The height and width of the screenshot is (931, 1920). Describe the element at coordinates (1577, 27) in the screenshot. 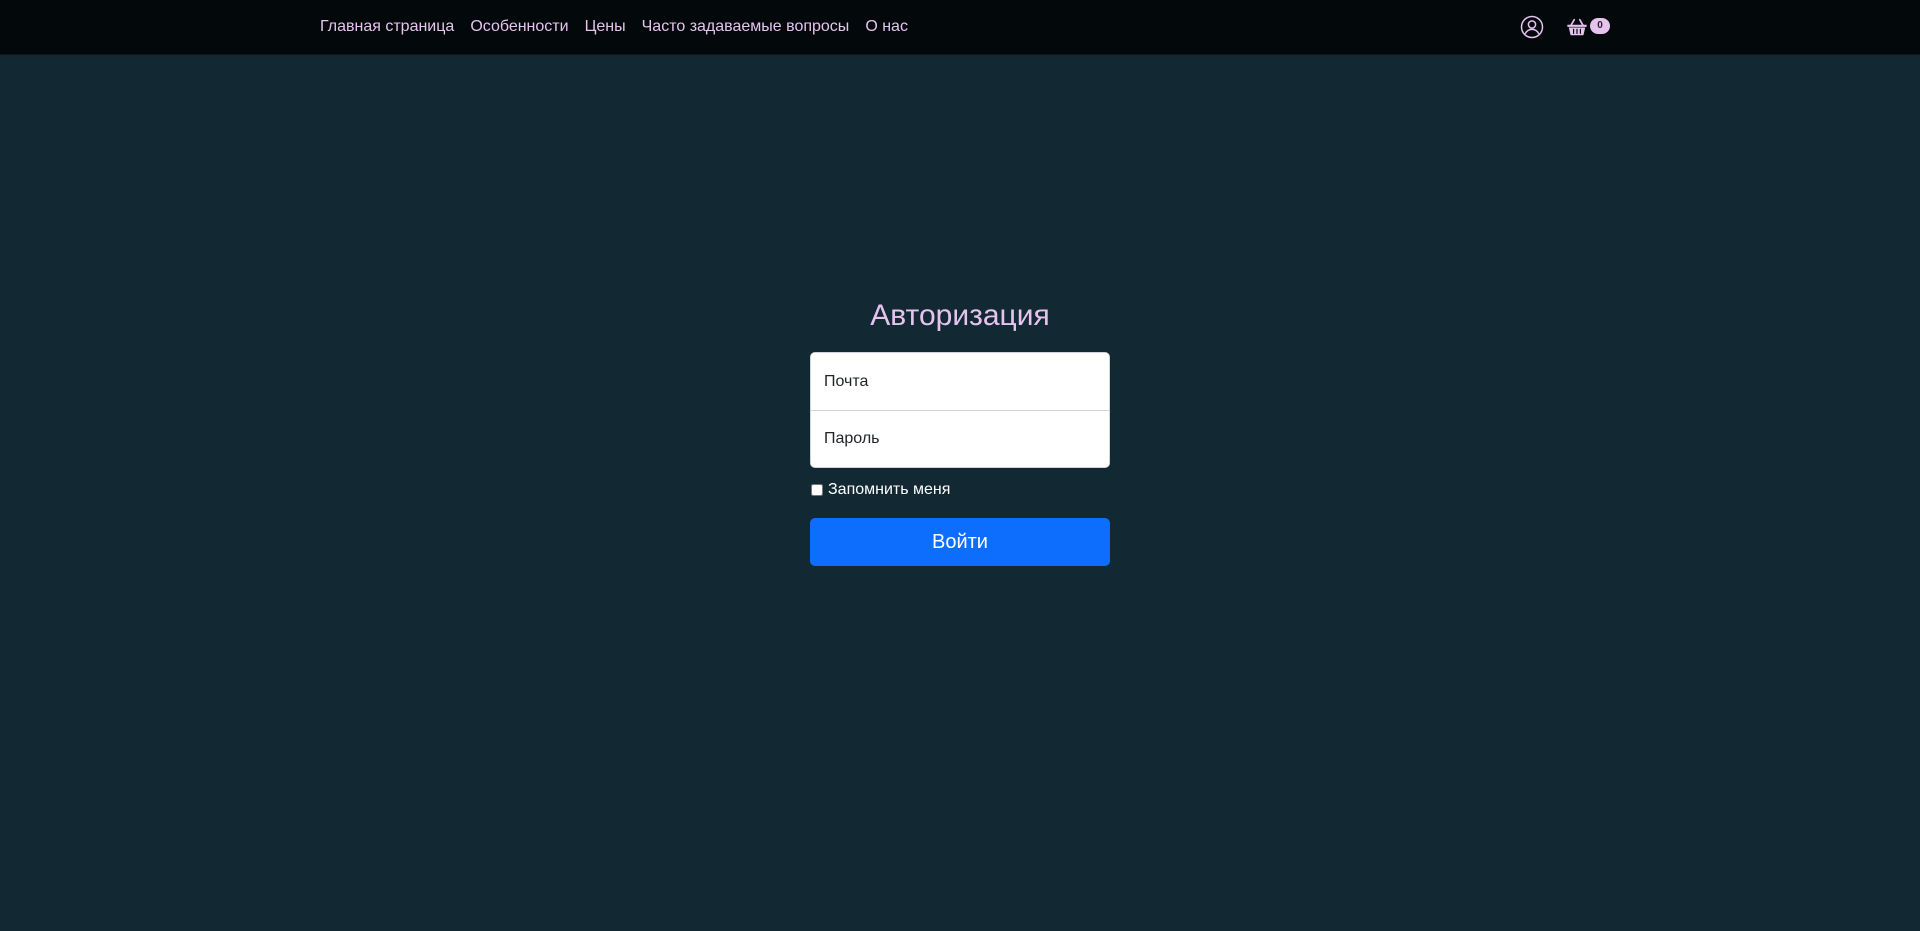

I see `basket-icon` at that location.